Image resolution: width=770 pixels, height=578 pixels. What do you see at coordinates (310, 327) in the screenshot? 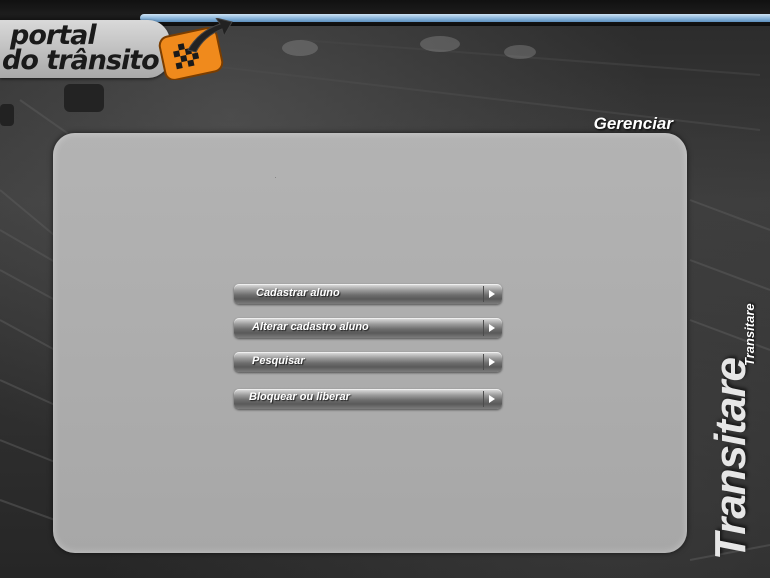
I see `edit-student-label: Alterar cadastro aluno` at bounding box center [310, 327].